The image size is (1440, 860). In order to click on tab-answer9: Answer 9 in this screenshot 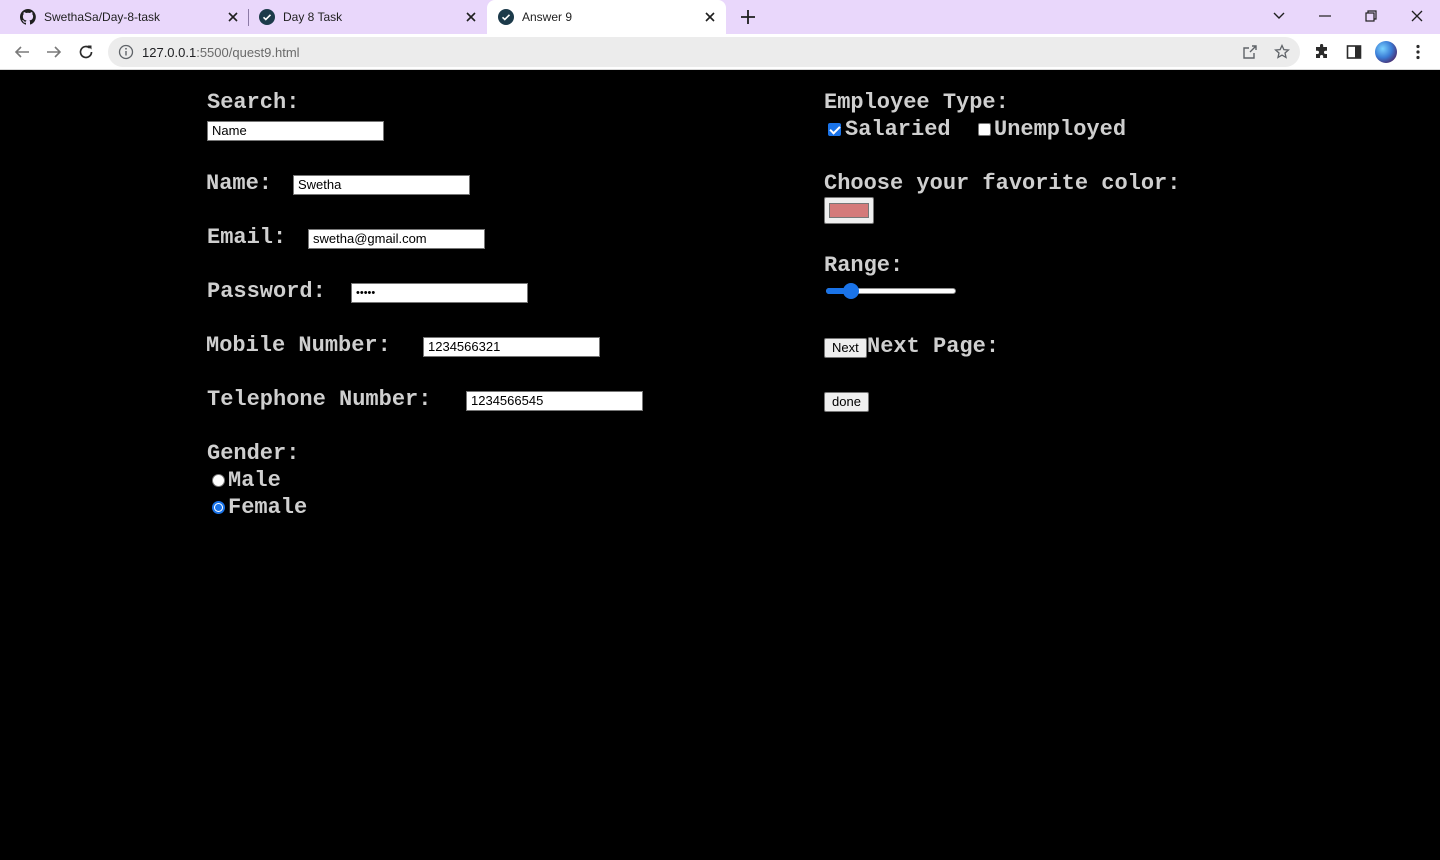, I will do `click(606, 17)`.